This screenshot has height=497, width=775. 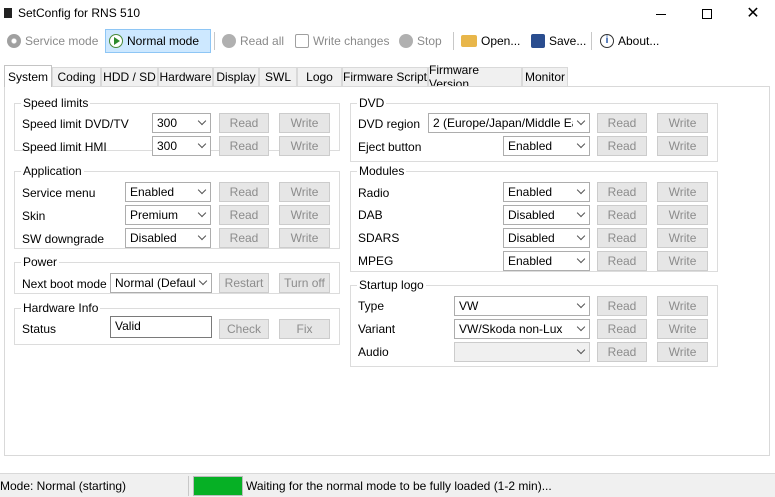 What do you see at coordinates (370, 215) in the screenshot?
I see `dab-label: DAB` at bounding box center [370, 215].